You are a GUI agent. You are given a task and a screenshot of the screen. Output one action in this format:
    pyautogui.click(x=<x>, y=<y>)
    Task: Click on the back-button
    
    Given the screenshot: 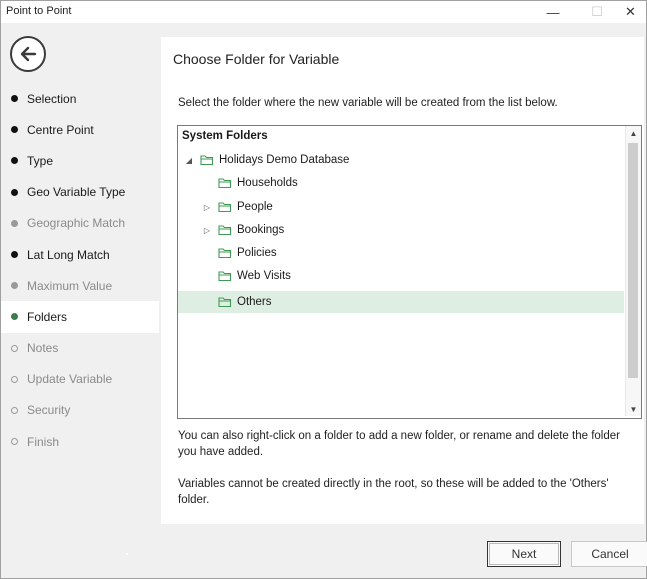 What is the action you would take?
    pyautogui.click(x=28, y=54)
    